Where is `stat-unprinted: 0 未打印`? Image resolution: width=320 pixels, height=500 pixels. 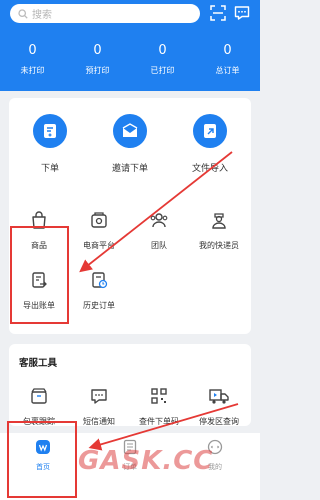 stat-unprinted: 0 未打印 is located at coordinates (32, 58).